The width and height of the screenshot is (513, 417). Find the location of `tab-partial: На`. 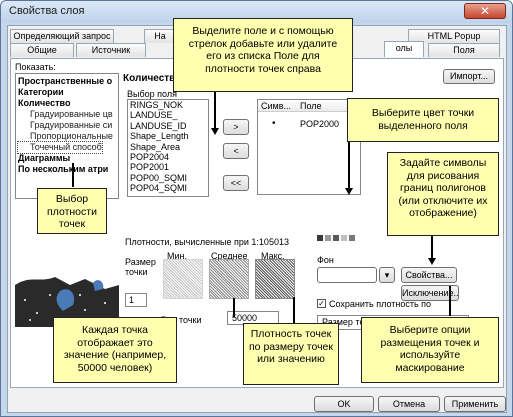

tab-partial: На is located at coordinates (160, 36).